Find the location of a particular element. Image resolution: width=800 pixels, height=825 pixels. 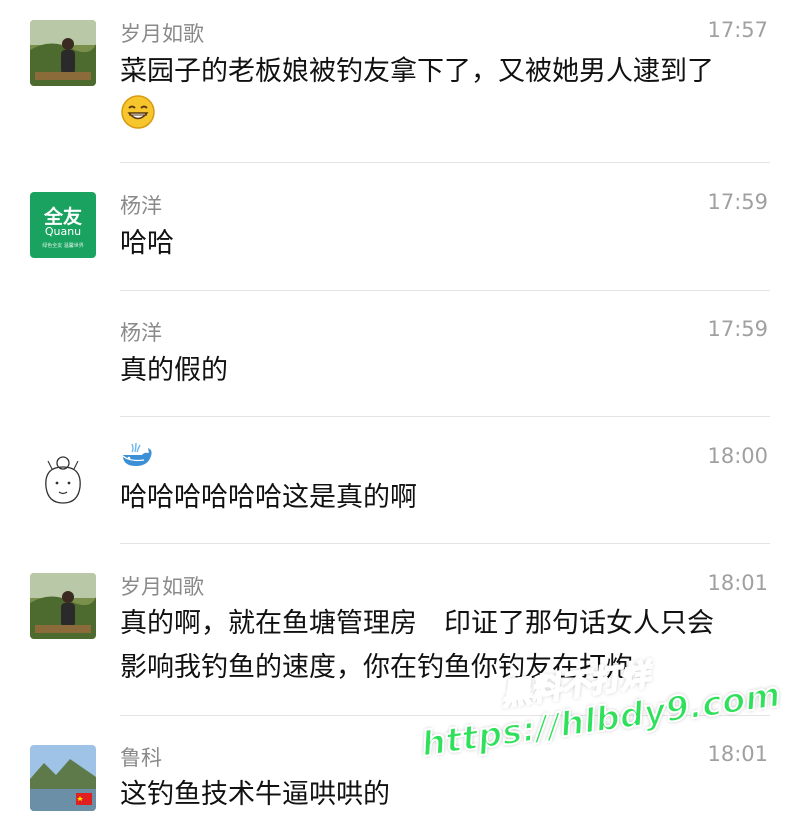

whale-icon is located at coordinates (137, 454).